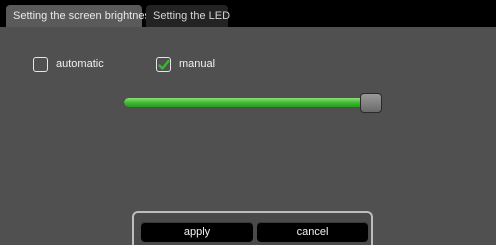  What do you see at coordinates (371, 103) in the screenshot?
I see `slider-thumb` at bounding box center [371, 103].